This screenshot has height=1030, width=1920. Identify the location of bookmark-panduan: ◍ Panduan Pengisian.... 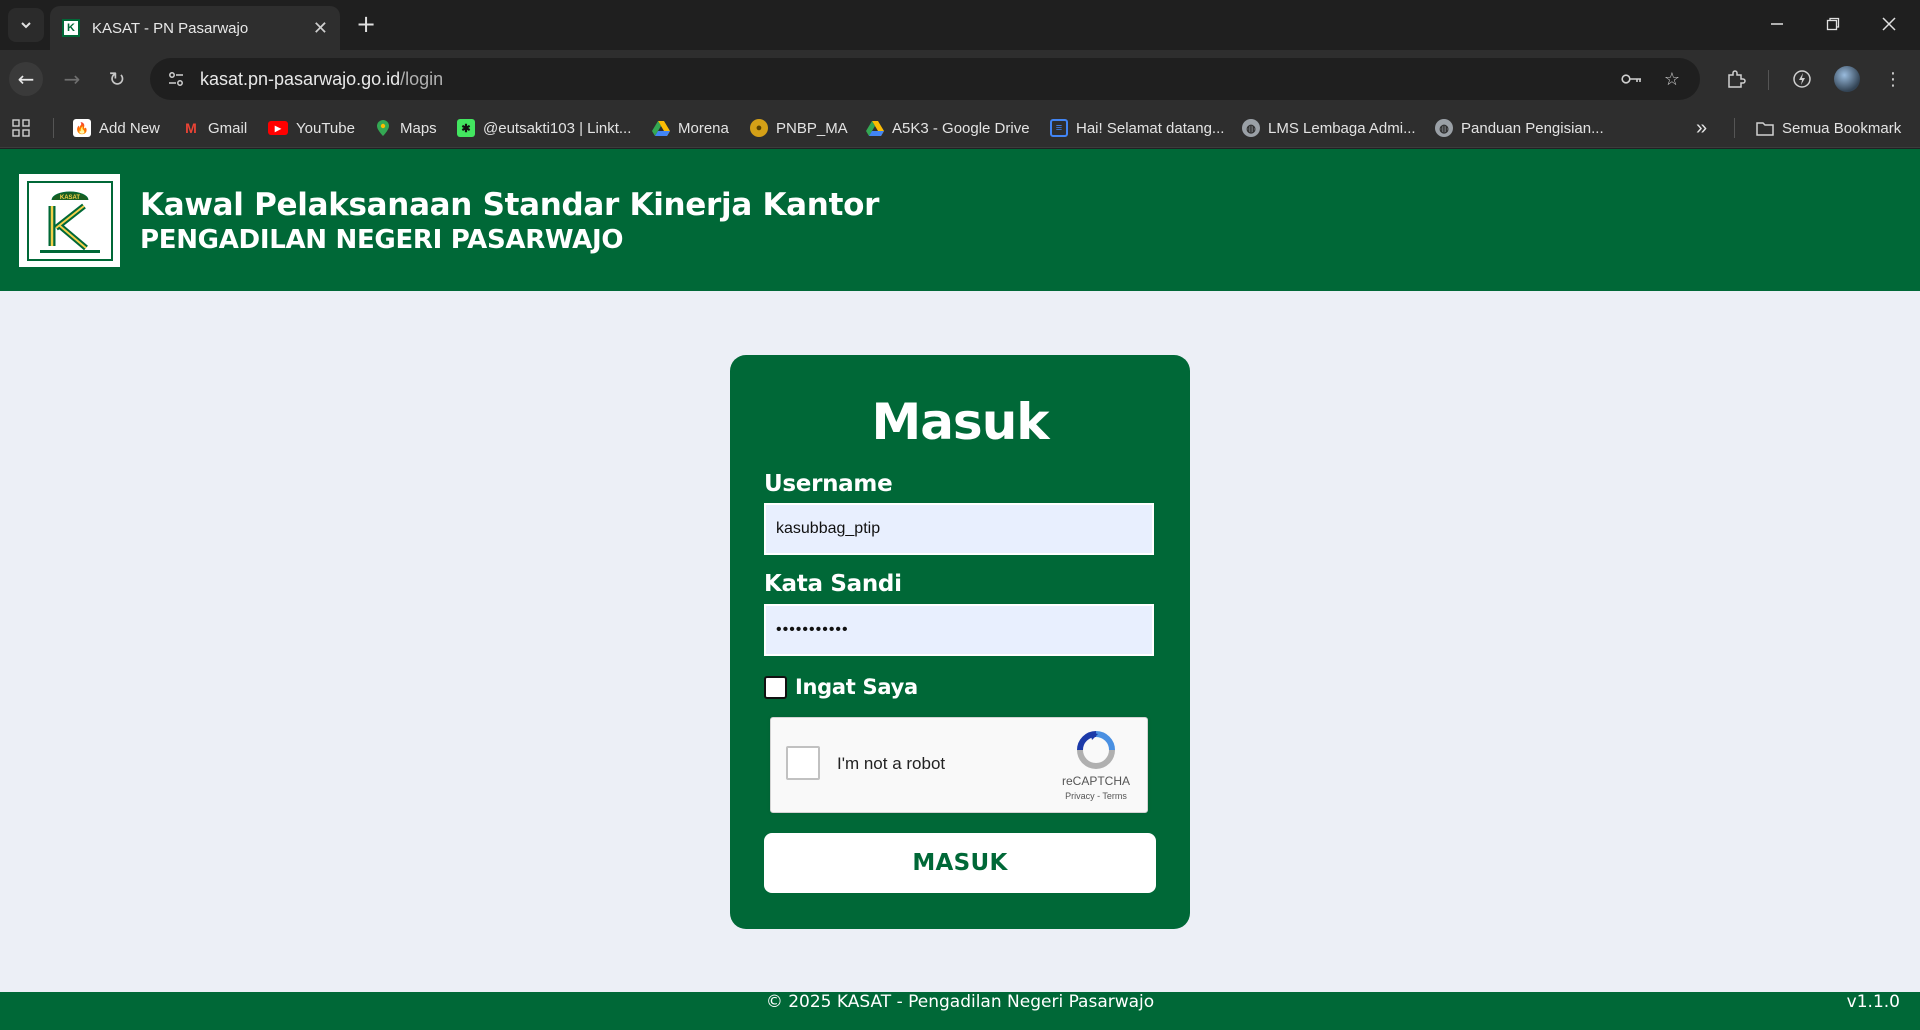
(1519, 128).